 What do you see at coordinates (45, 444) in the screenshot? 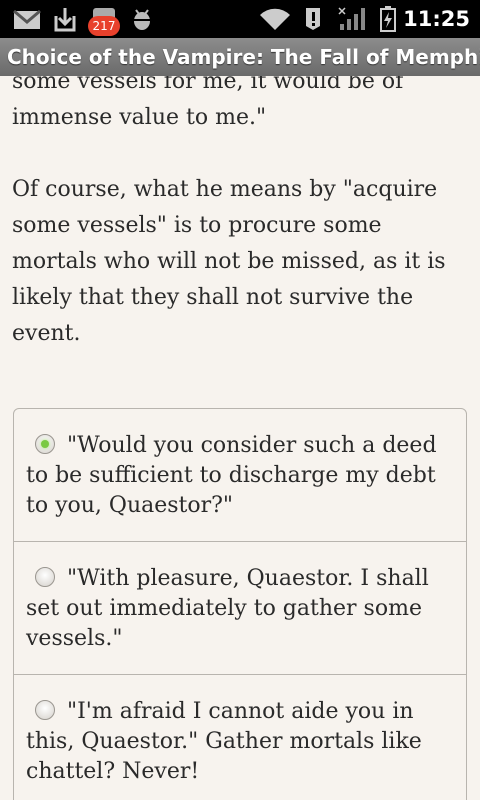
I see `radio-selected-icon` at bounding box center [45, 444].